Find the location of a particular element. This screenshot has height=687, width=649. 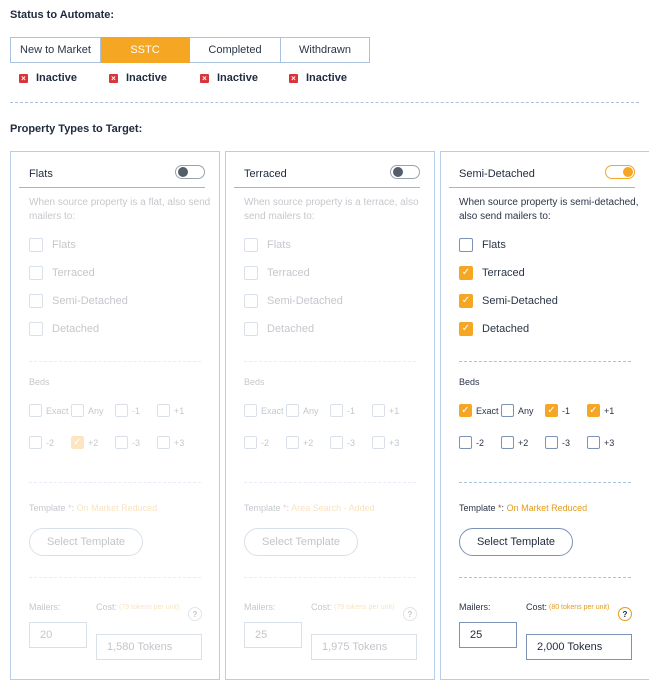

beds-option: ✓ Exact is located at coordinates (479, 410).